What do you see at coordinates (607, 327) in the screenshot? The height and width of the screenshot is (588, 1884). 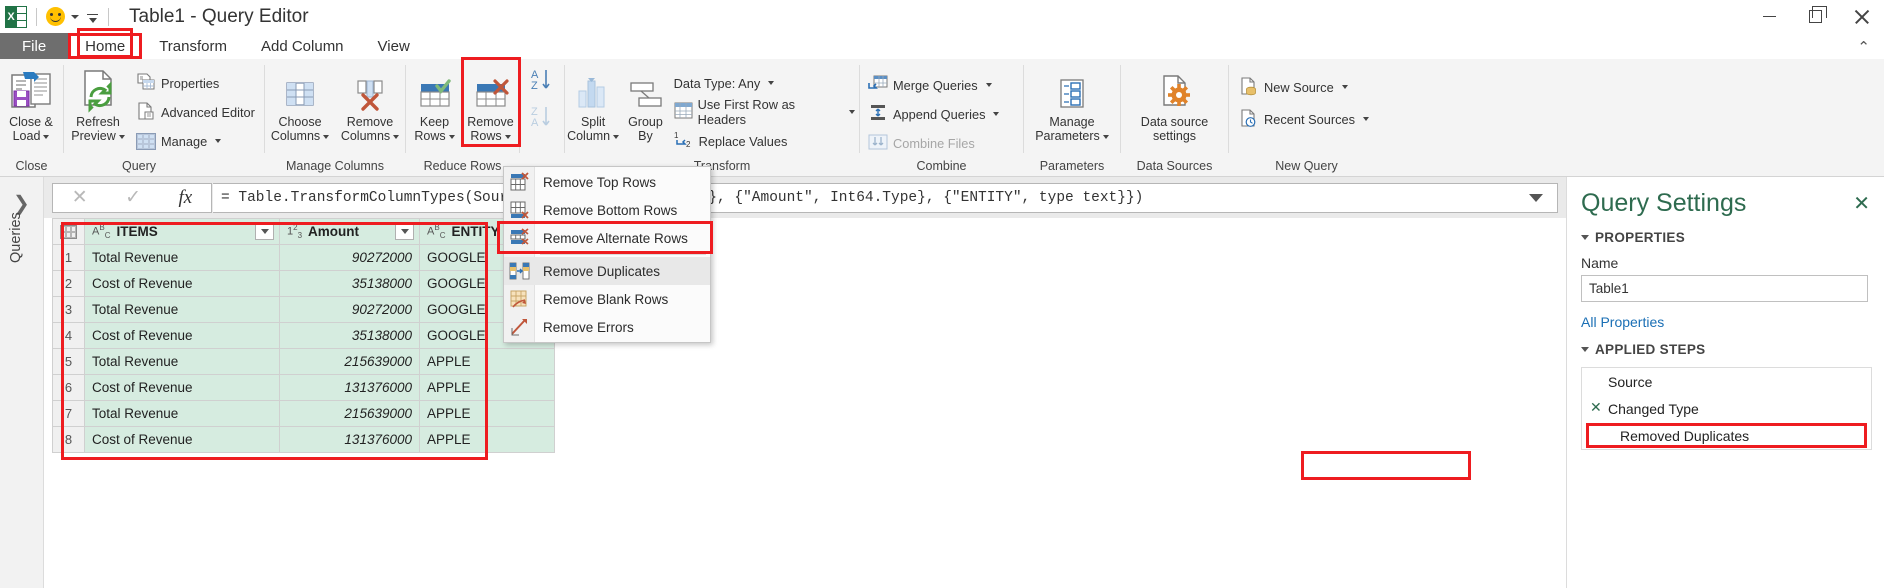 I see `menu-item-remove-errors: Remove Errors` at bounding box center [607, 327].